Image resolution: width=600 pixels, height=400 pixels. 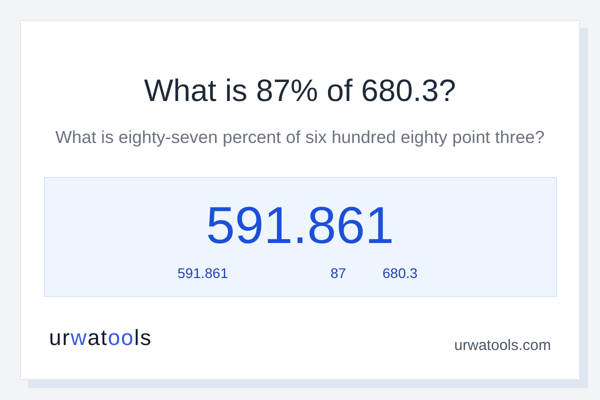 What do you see at coordinates (300, 90) in the screenshot?
I see `heading: What is 87% of 680.3?` at bounding box center [300, 90].